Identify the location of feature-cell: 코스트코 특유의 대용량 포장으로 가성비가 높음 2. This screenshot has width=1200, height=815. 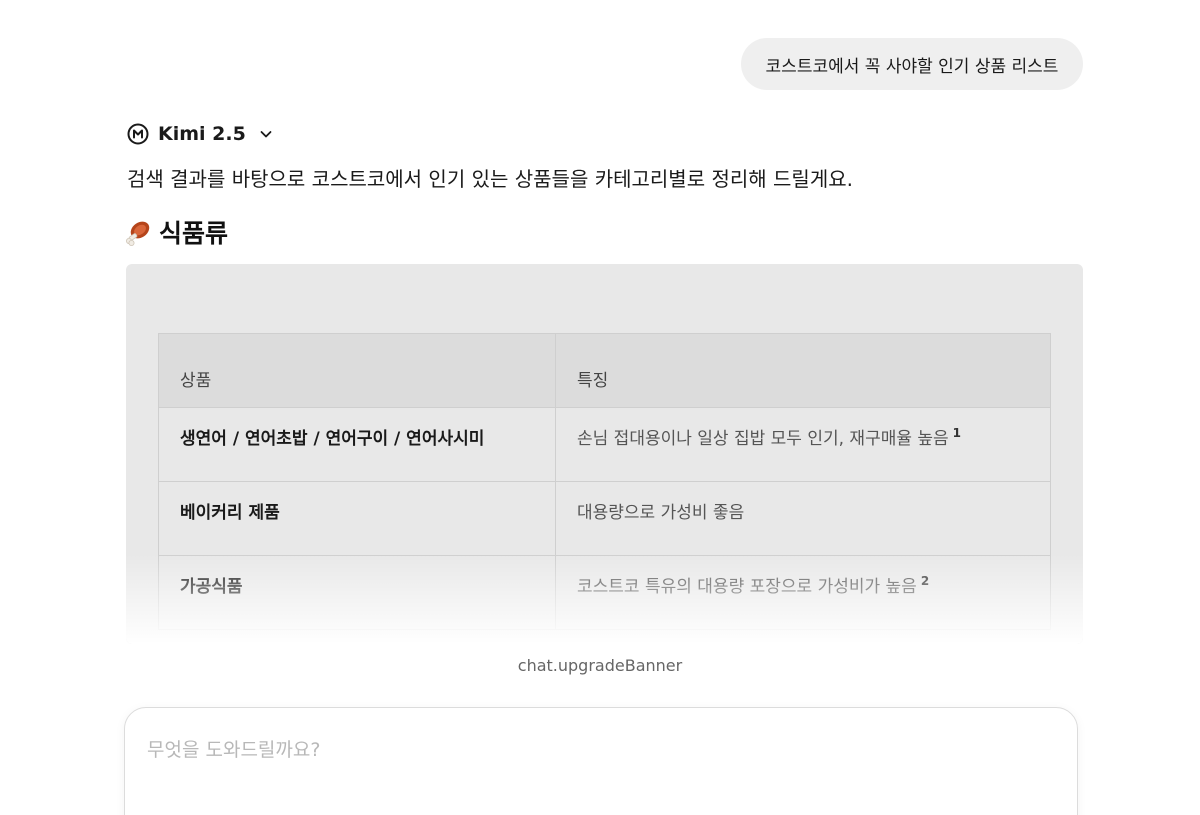
(803, 592).